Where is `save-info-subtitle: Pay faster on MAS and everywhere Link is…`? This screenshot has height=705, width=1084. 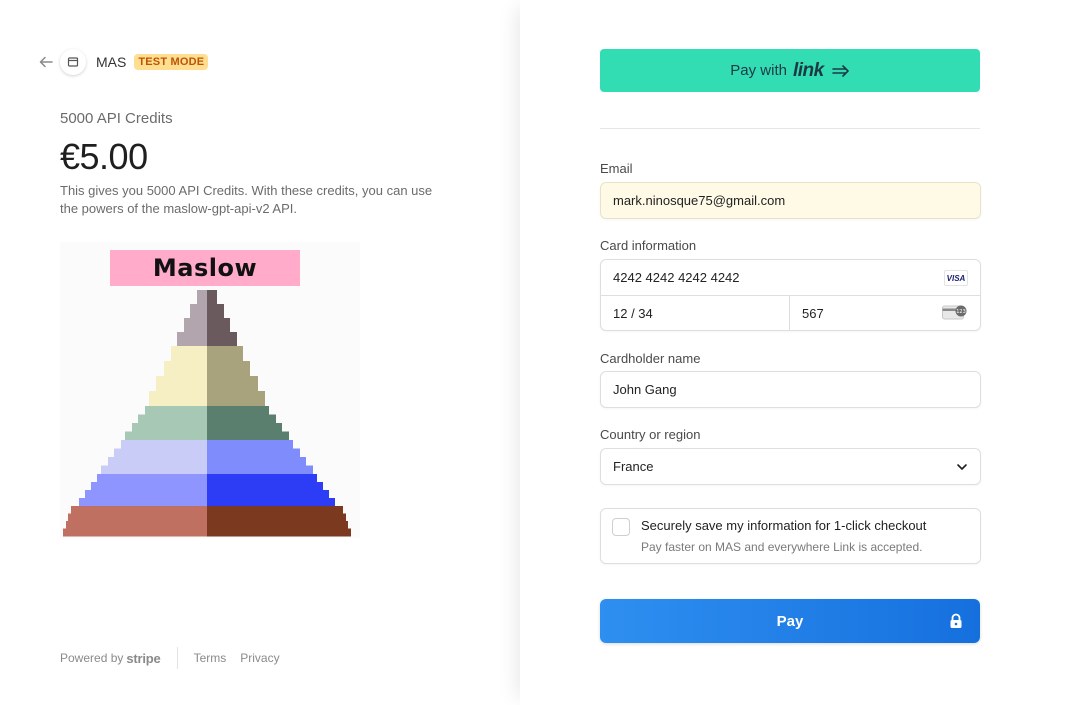 save-info-subtitle: Pay faster on MAS and everywhere Link is… is located at coordinates (782, 547).